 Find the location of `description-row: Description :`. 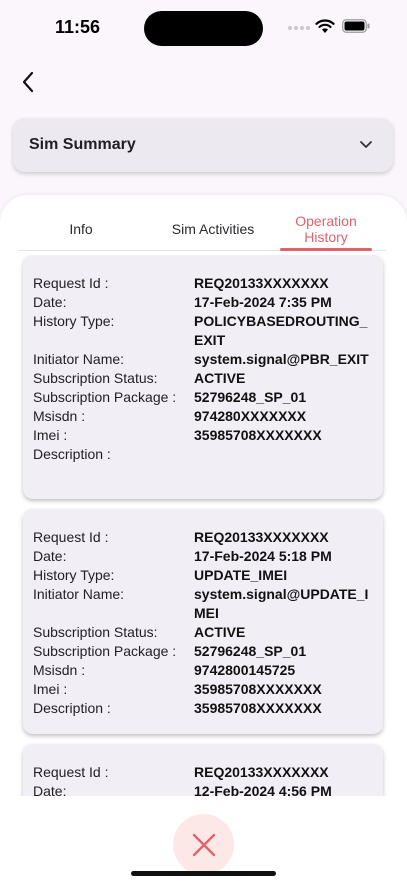

description-row: Description : is located at coordinates (203, 454).